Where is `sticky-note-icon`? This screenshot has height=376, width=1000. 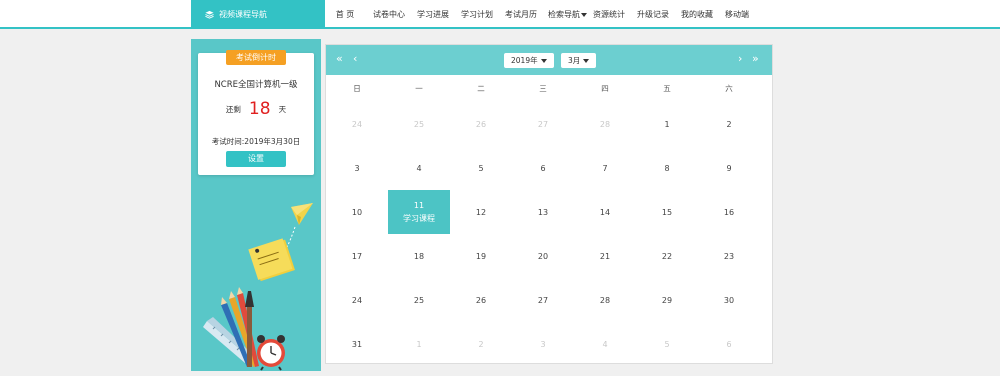 sticky-note-icon is located at coordinates (271, 260).